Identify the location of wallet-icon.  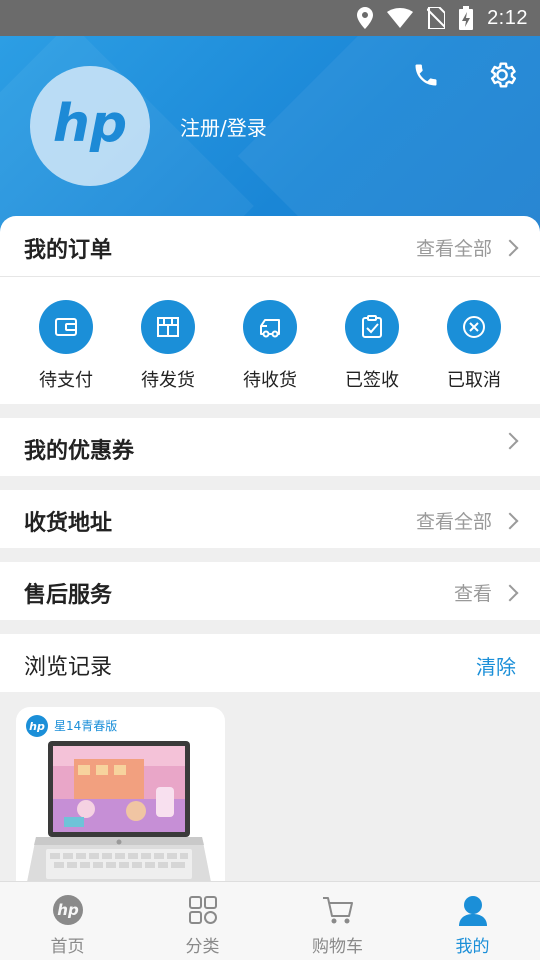
(66, 327).